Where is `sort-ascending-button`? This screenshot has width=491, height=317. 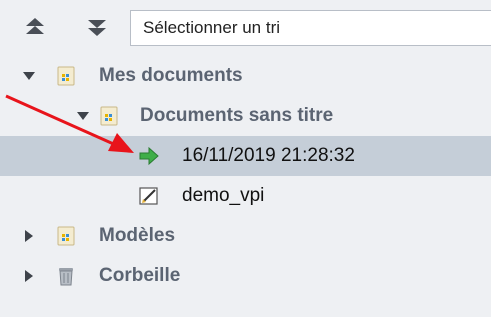 sort-ascending-button is located at coordinates (35, 27).